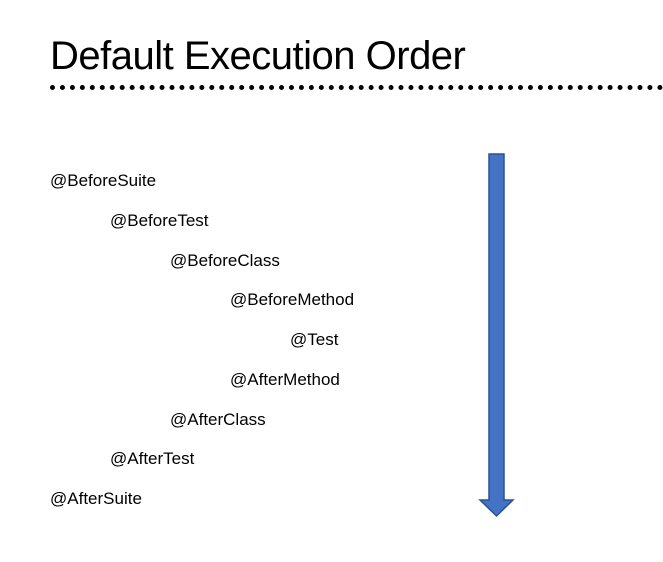 This screenshot has height=562, width=663. What do you see at coordinates (285, 379) in the screenshot?
I see `step-label: @AfterMethod` at bounding box center [285, 379].